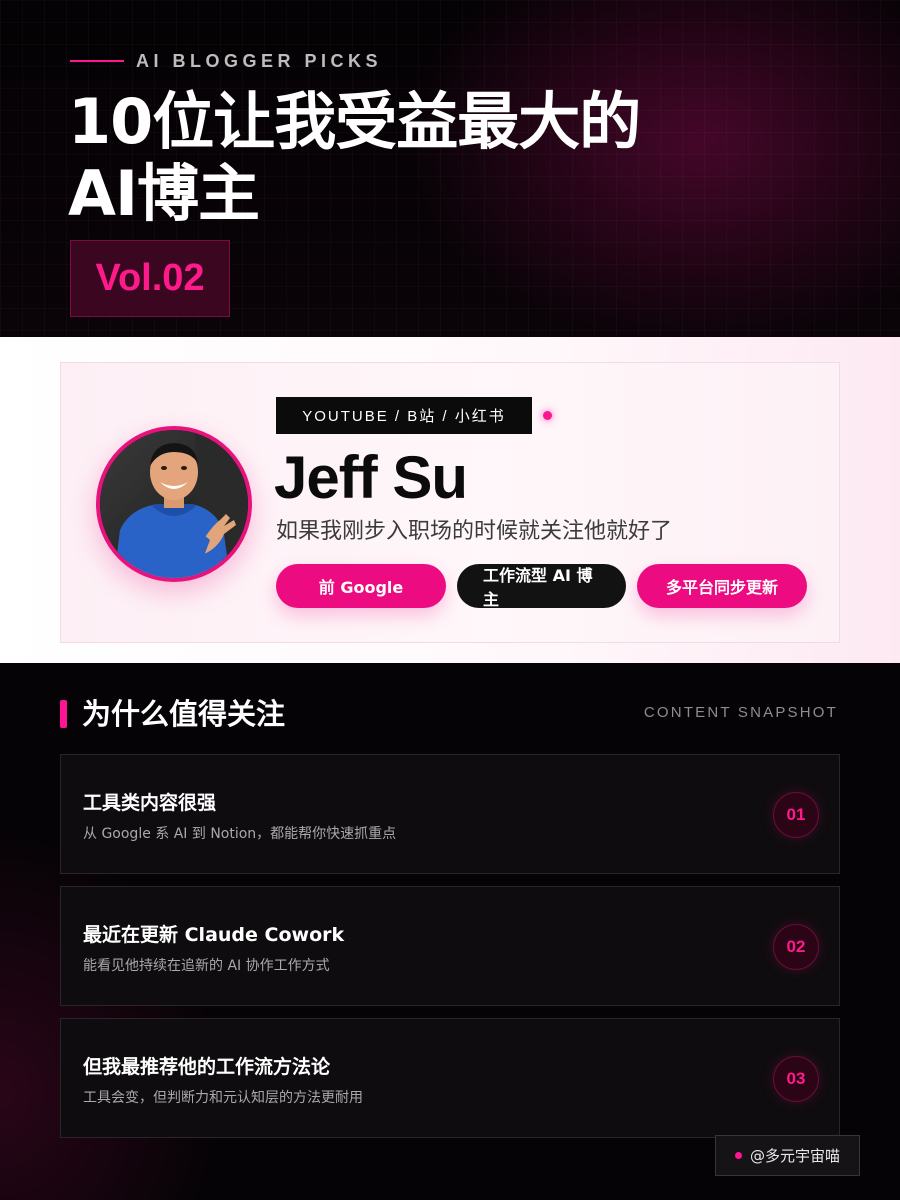 This screenshot has height=1200, width=900. Describe the element at coordinates (240, 834) in the screenshot. I see `item-description: 从 Google 系 AI 到 Notion，都能帮你快速抓重点` at that location.